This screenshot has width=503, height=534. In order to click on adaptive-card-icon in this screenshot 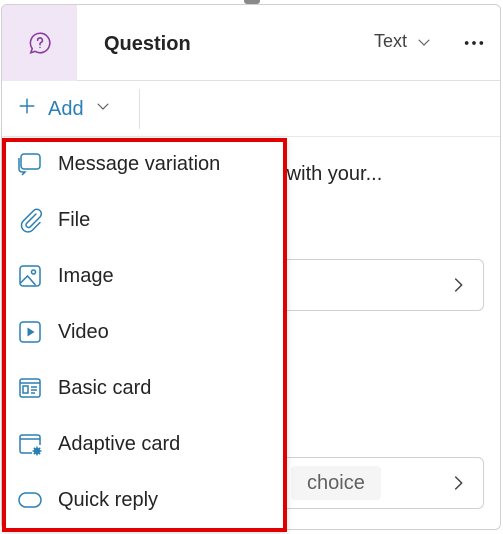, I will do `click(30, 445)`.